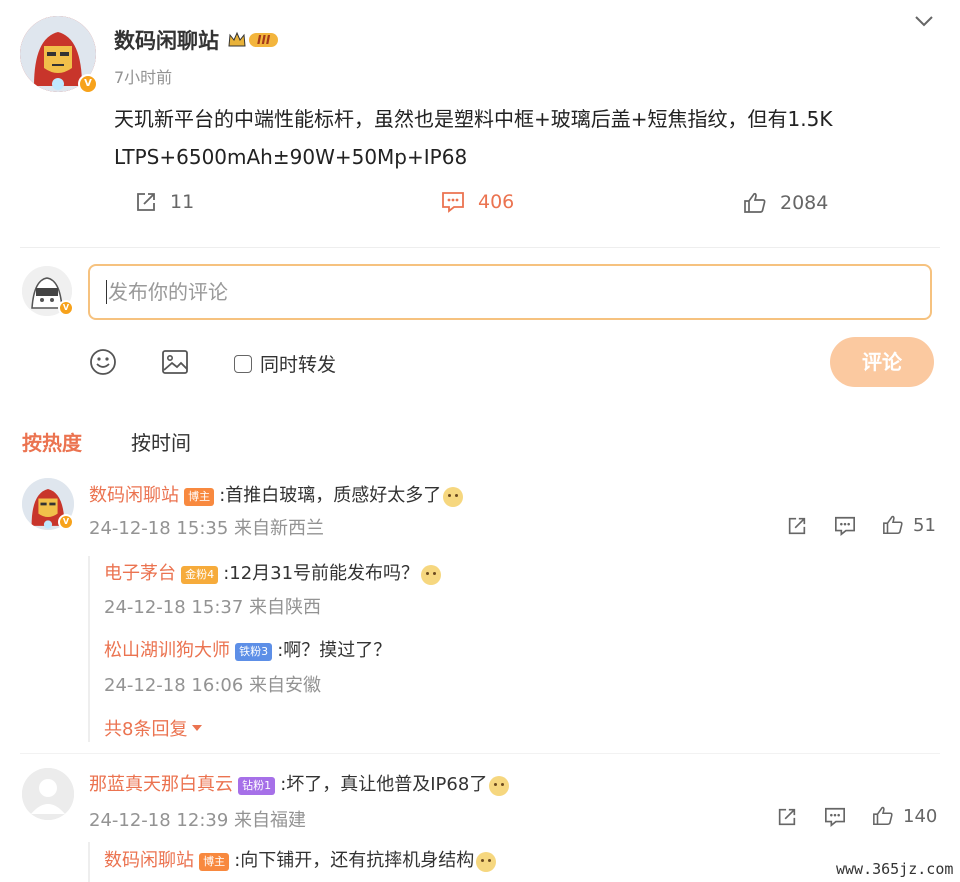 This screenshot has width=960, height=882. I want to click on sort-by-time-tab: 按时间, so click(161, 441).